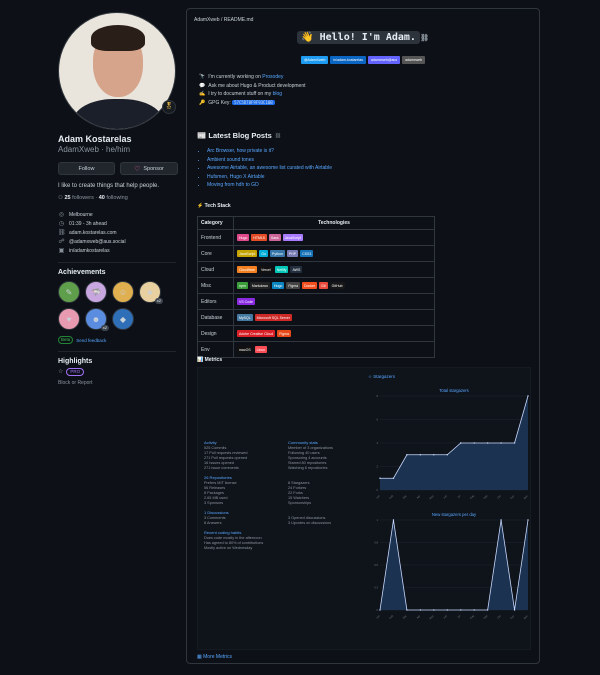  I want to click on intro-link: blog, so click(277, 94).